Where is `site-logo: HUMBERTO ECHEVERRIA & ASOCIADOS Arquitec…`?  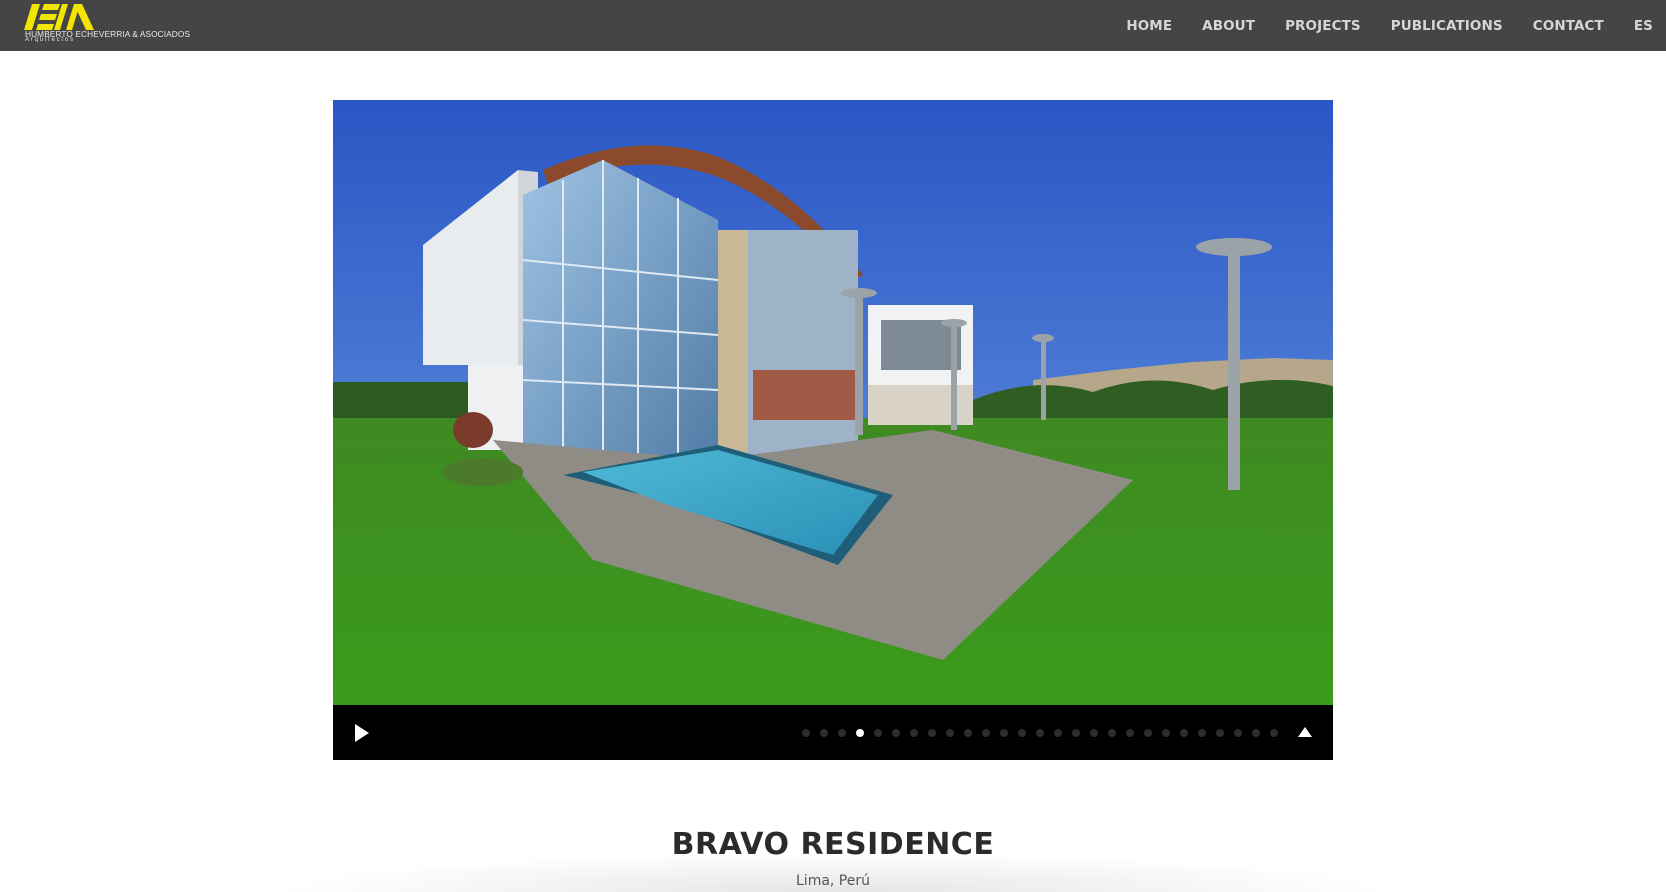
site-logo: HUMBERTO ECHEVERRIA & ASOCIADOS Arquitec… is located at coordinates (107, 25).